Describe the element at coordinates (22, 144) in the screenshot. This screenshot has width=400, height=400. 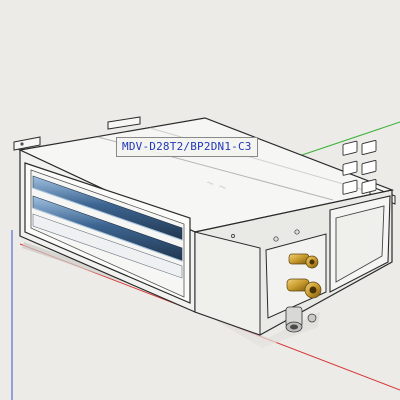
I see `mount-hole-icon` at that location.